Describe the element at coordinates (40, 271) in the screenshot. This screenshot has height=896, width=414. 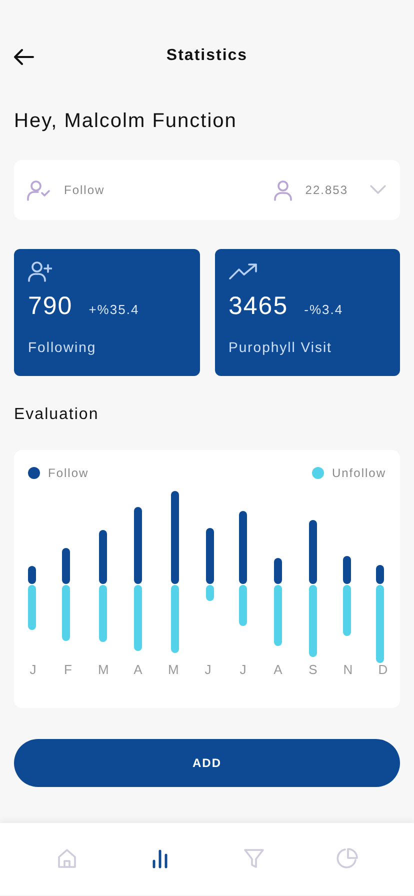
I see `user-plus-icon` at that location.